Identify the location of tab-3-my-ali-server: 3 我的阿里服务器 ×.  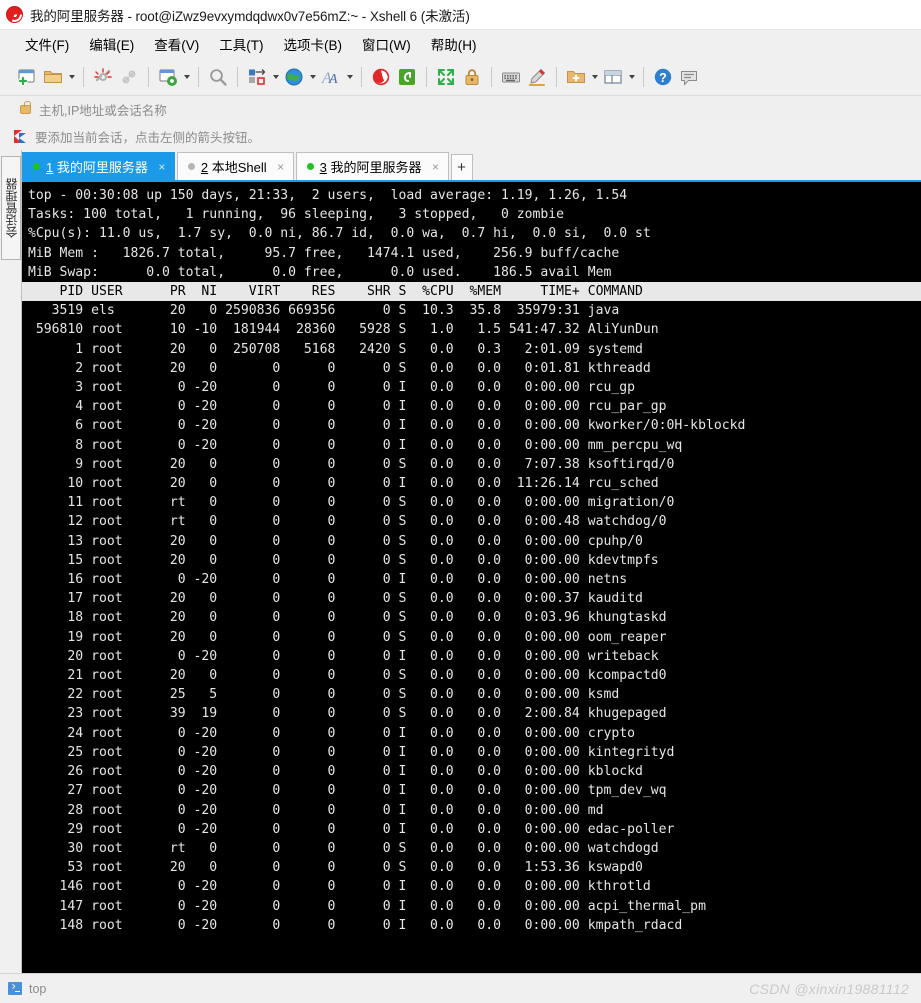
(372, 166).